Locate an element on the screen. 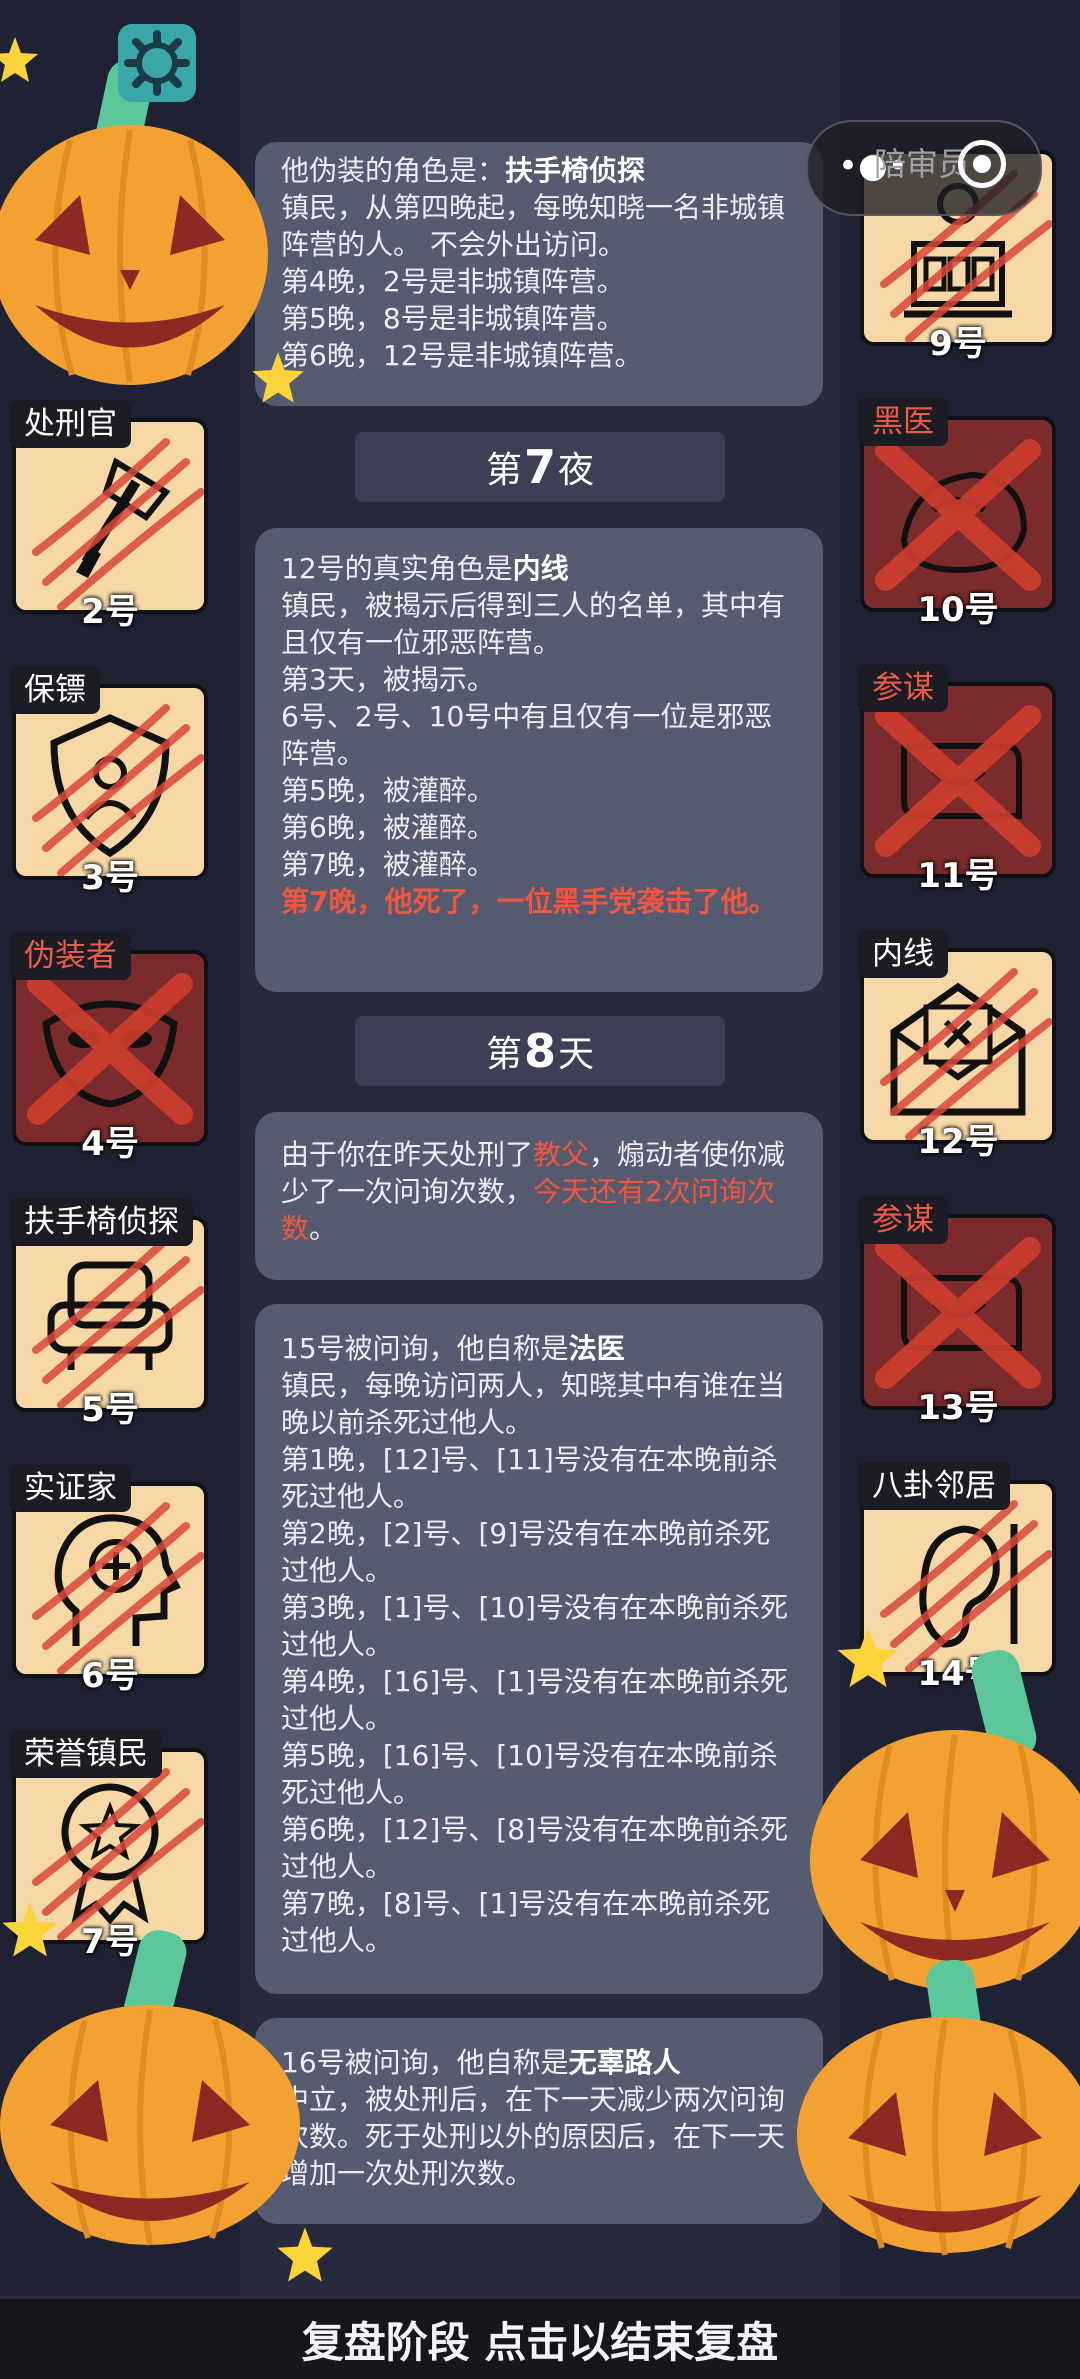  log-line: 第6晚，12号是非城镇阵营。 is located at coordinates (462, 355).